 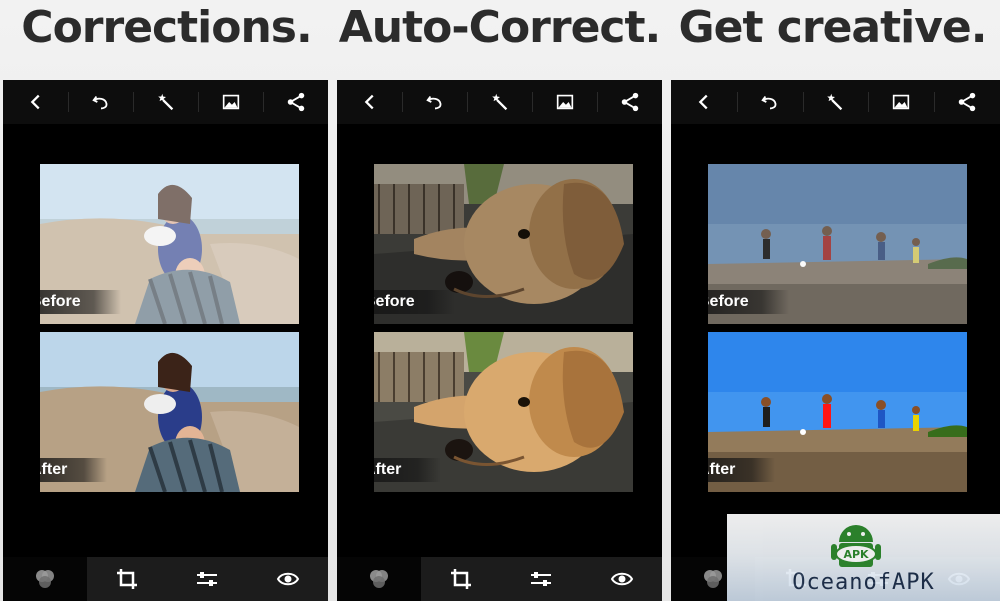 What do you see at coordinates (833, 27) in the screenshot?
I see `heading-get-creative: Get creative.` at bounding box center [833, 27].